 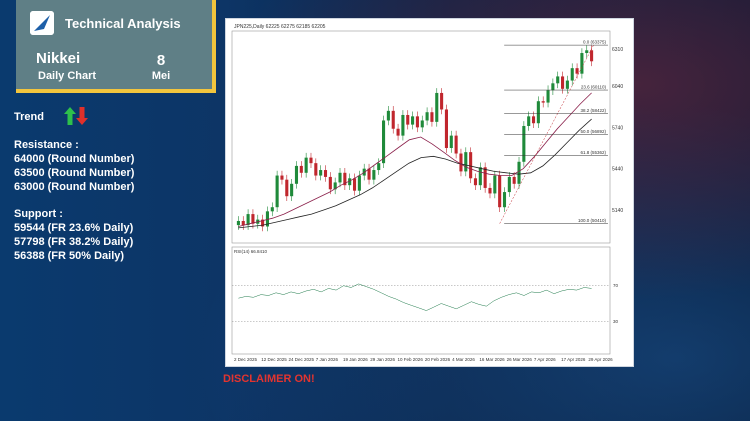 What do you see at coordinates (38, 214) in the screenshot?
I see `support-label: Support :` at bounding box center [38, 214].